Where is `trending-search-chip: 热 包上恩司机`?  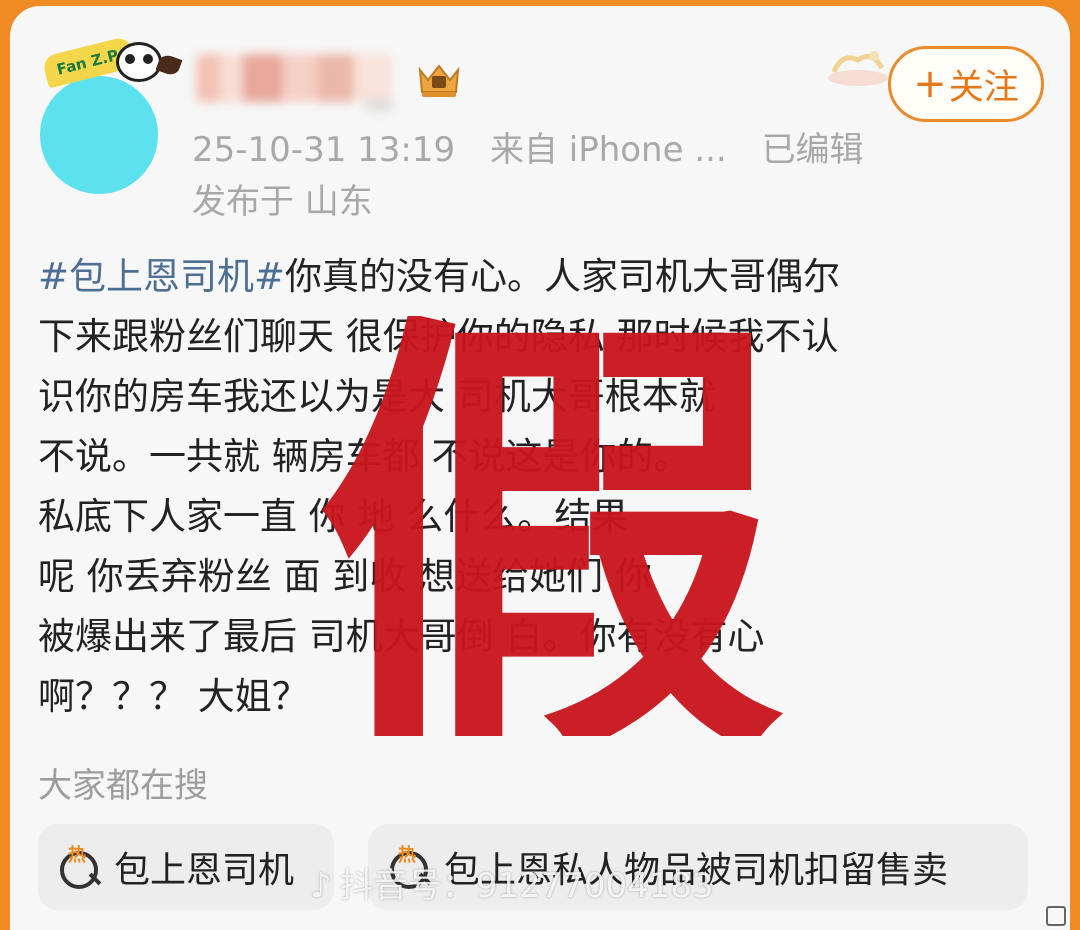
trending-search-chip: 热 包上恩司机 is located at coordinates (186, 867).